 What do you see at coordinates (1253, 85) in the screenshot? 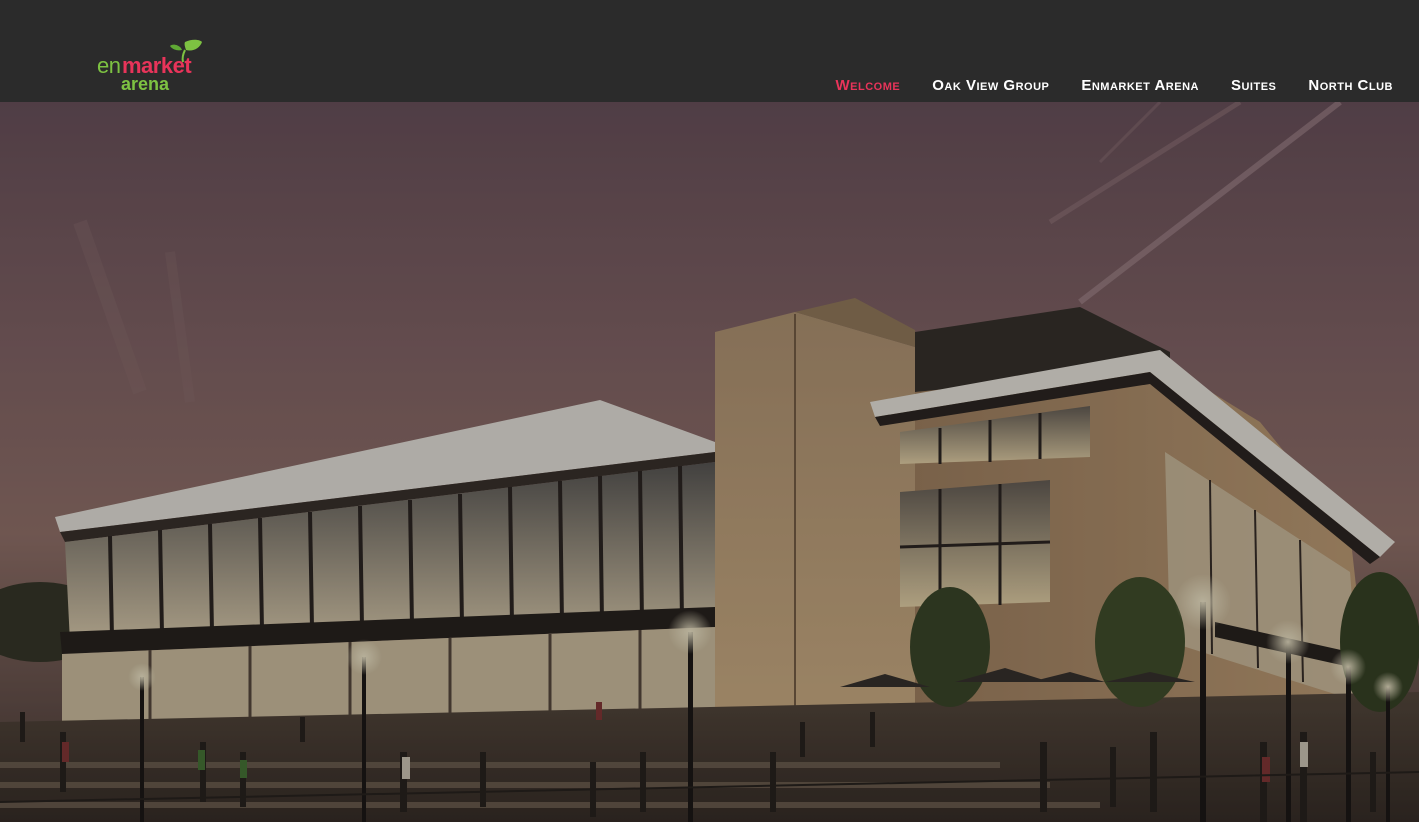
I see `nav-item-suites: Suites` at bounding box center [1253, 85].